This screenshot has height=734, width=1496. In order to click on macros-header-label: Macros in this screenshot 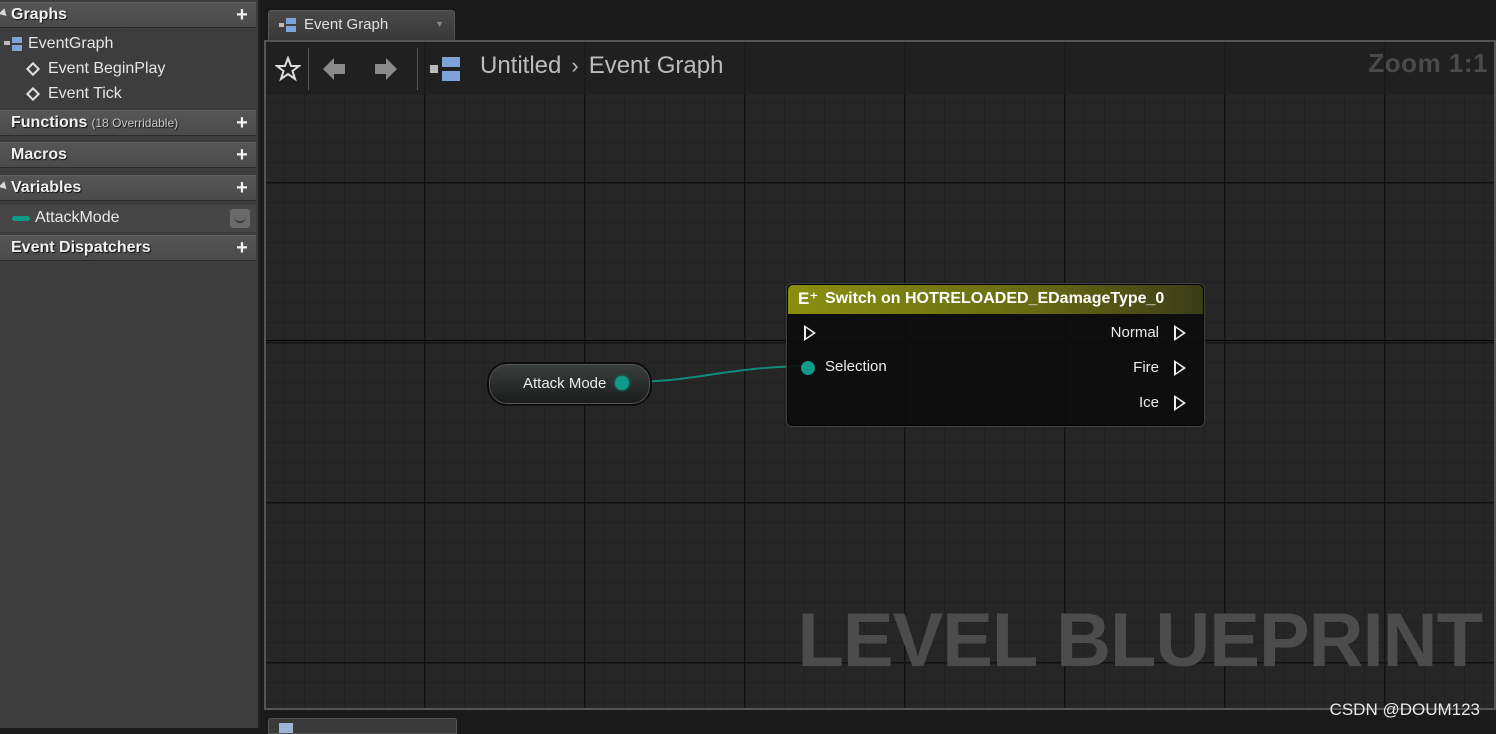, I will do `click(39, 154)`.